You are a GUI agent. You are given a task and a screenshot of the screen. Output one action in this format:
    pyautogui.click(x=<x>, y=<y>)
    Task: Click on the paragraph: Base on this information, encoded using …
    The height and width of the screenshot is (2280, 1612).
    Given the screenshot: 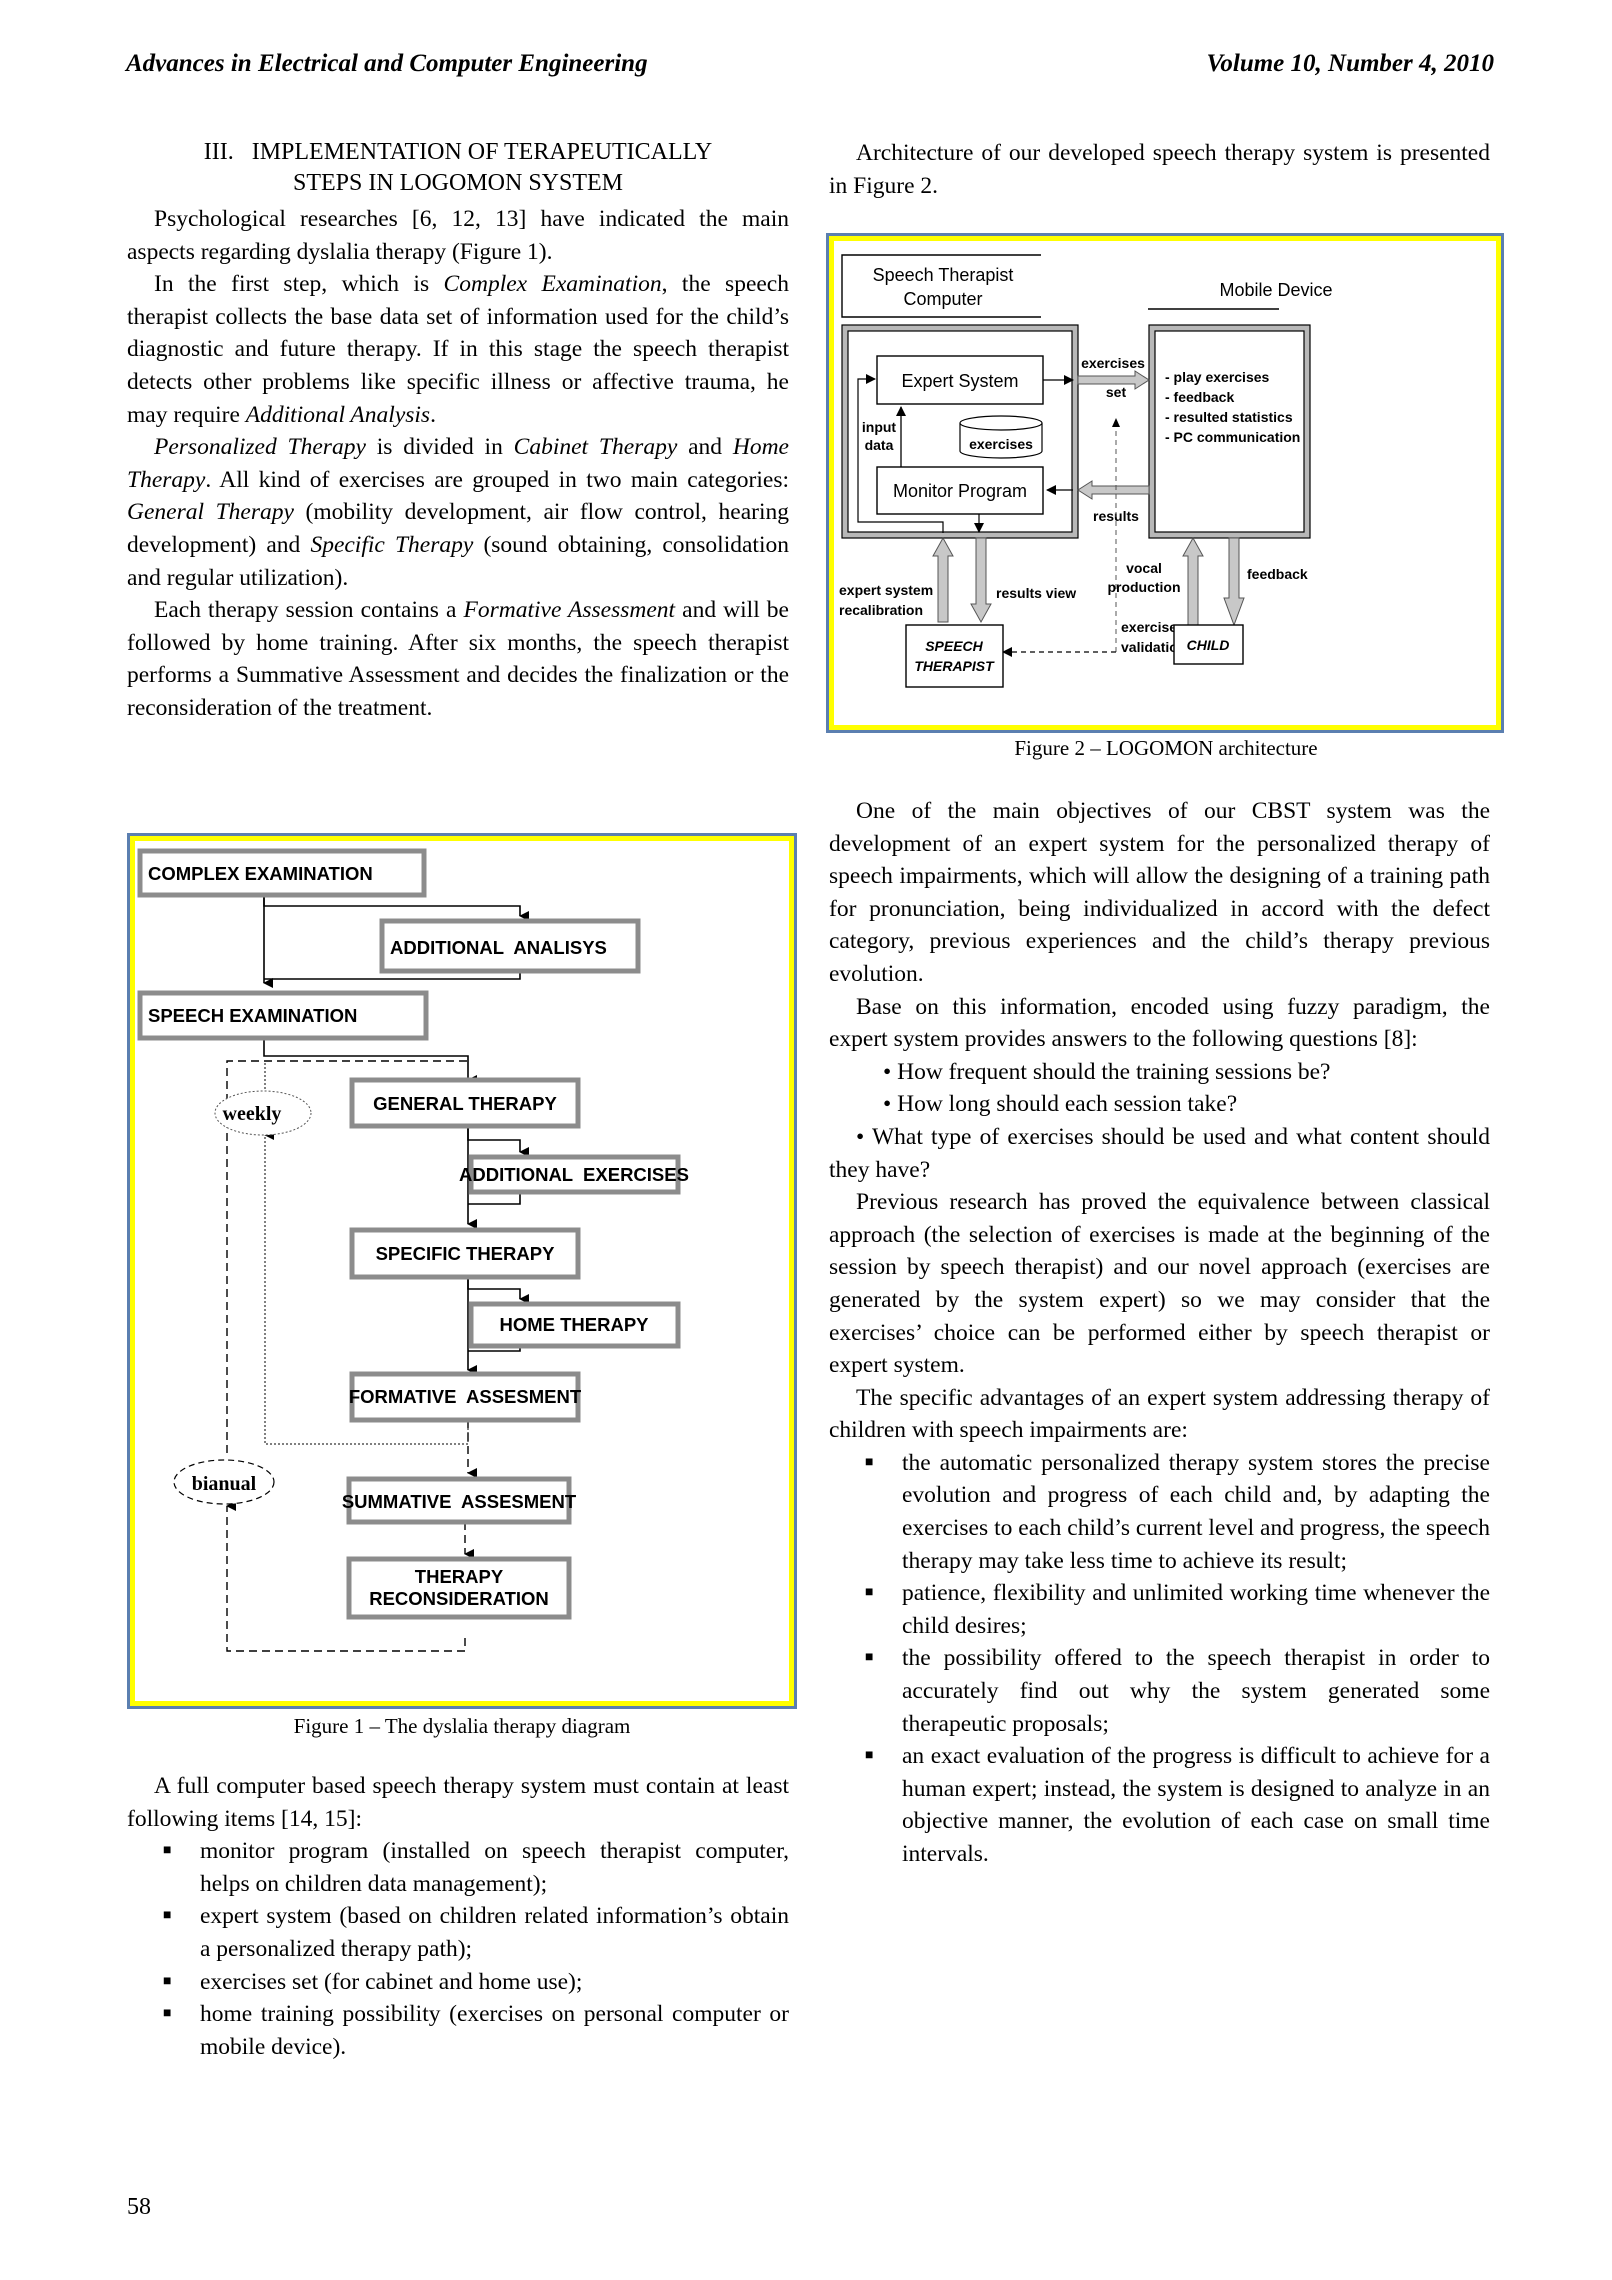 What is the action you would take?
    pyautogui.click(x=1159, y=1023)
    